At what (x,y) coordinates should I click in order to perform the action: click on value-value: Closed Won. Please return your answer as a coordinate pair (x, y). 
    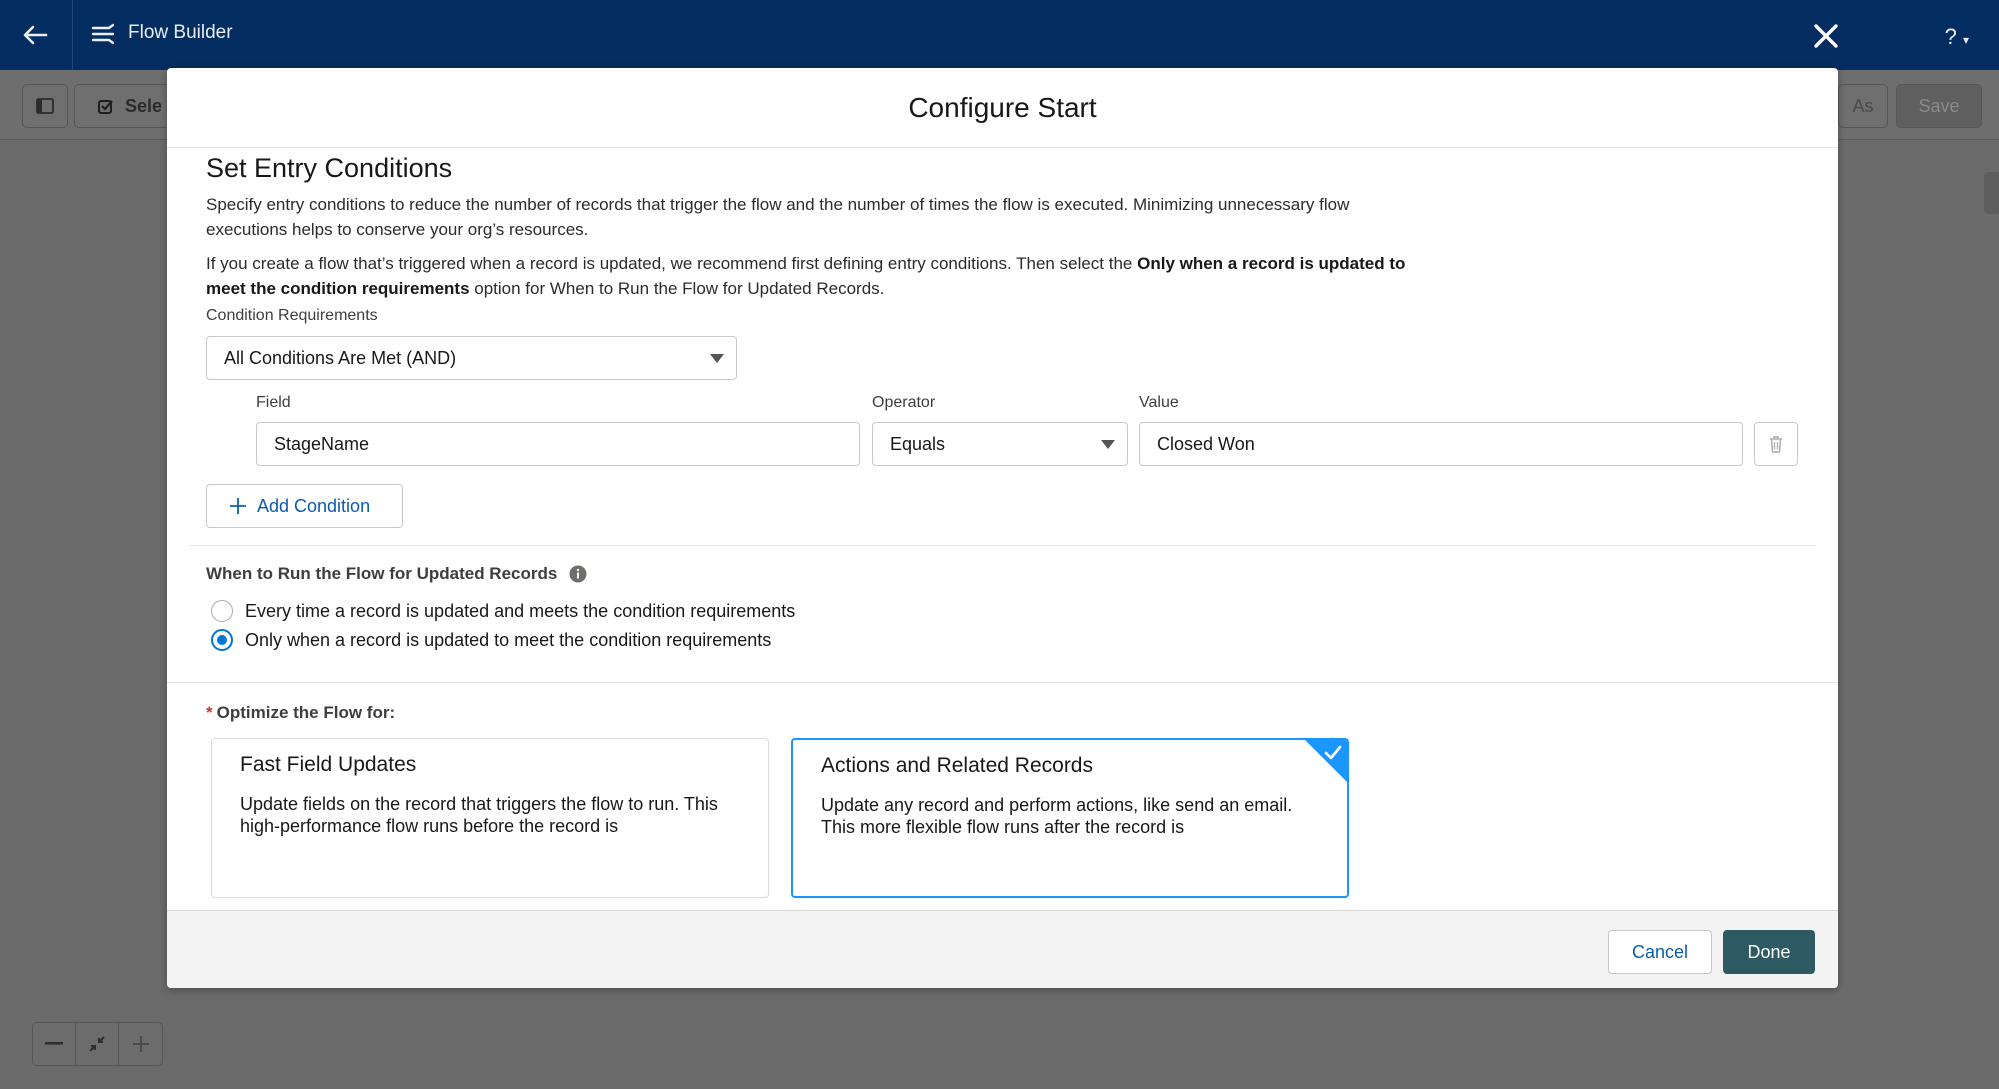
    Looking at the image, I should click on (1206, 443).